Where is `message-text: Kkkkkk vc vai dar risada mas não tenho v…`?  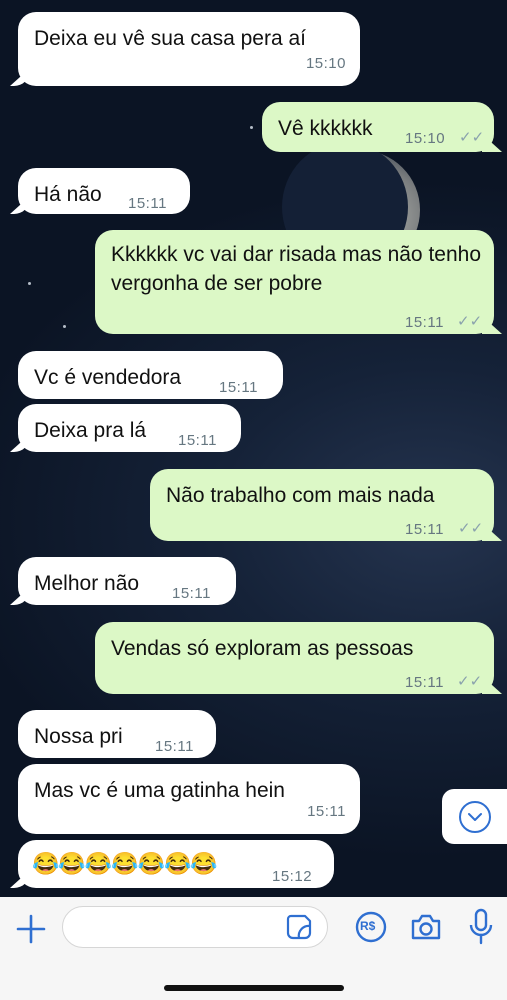
message-text: Kkkkkk vc vai dar risada mas não tenho v… is located at coordinates (296, 269).